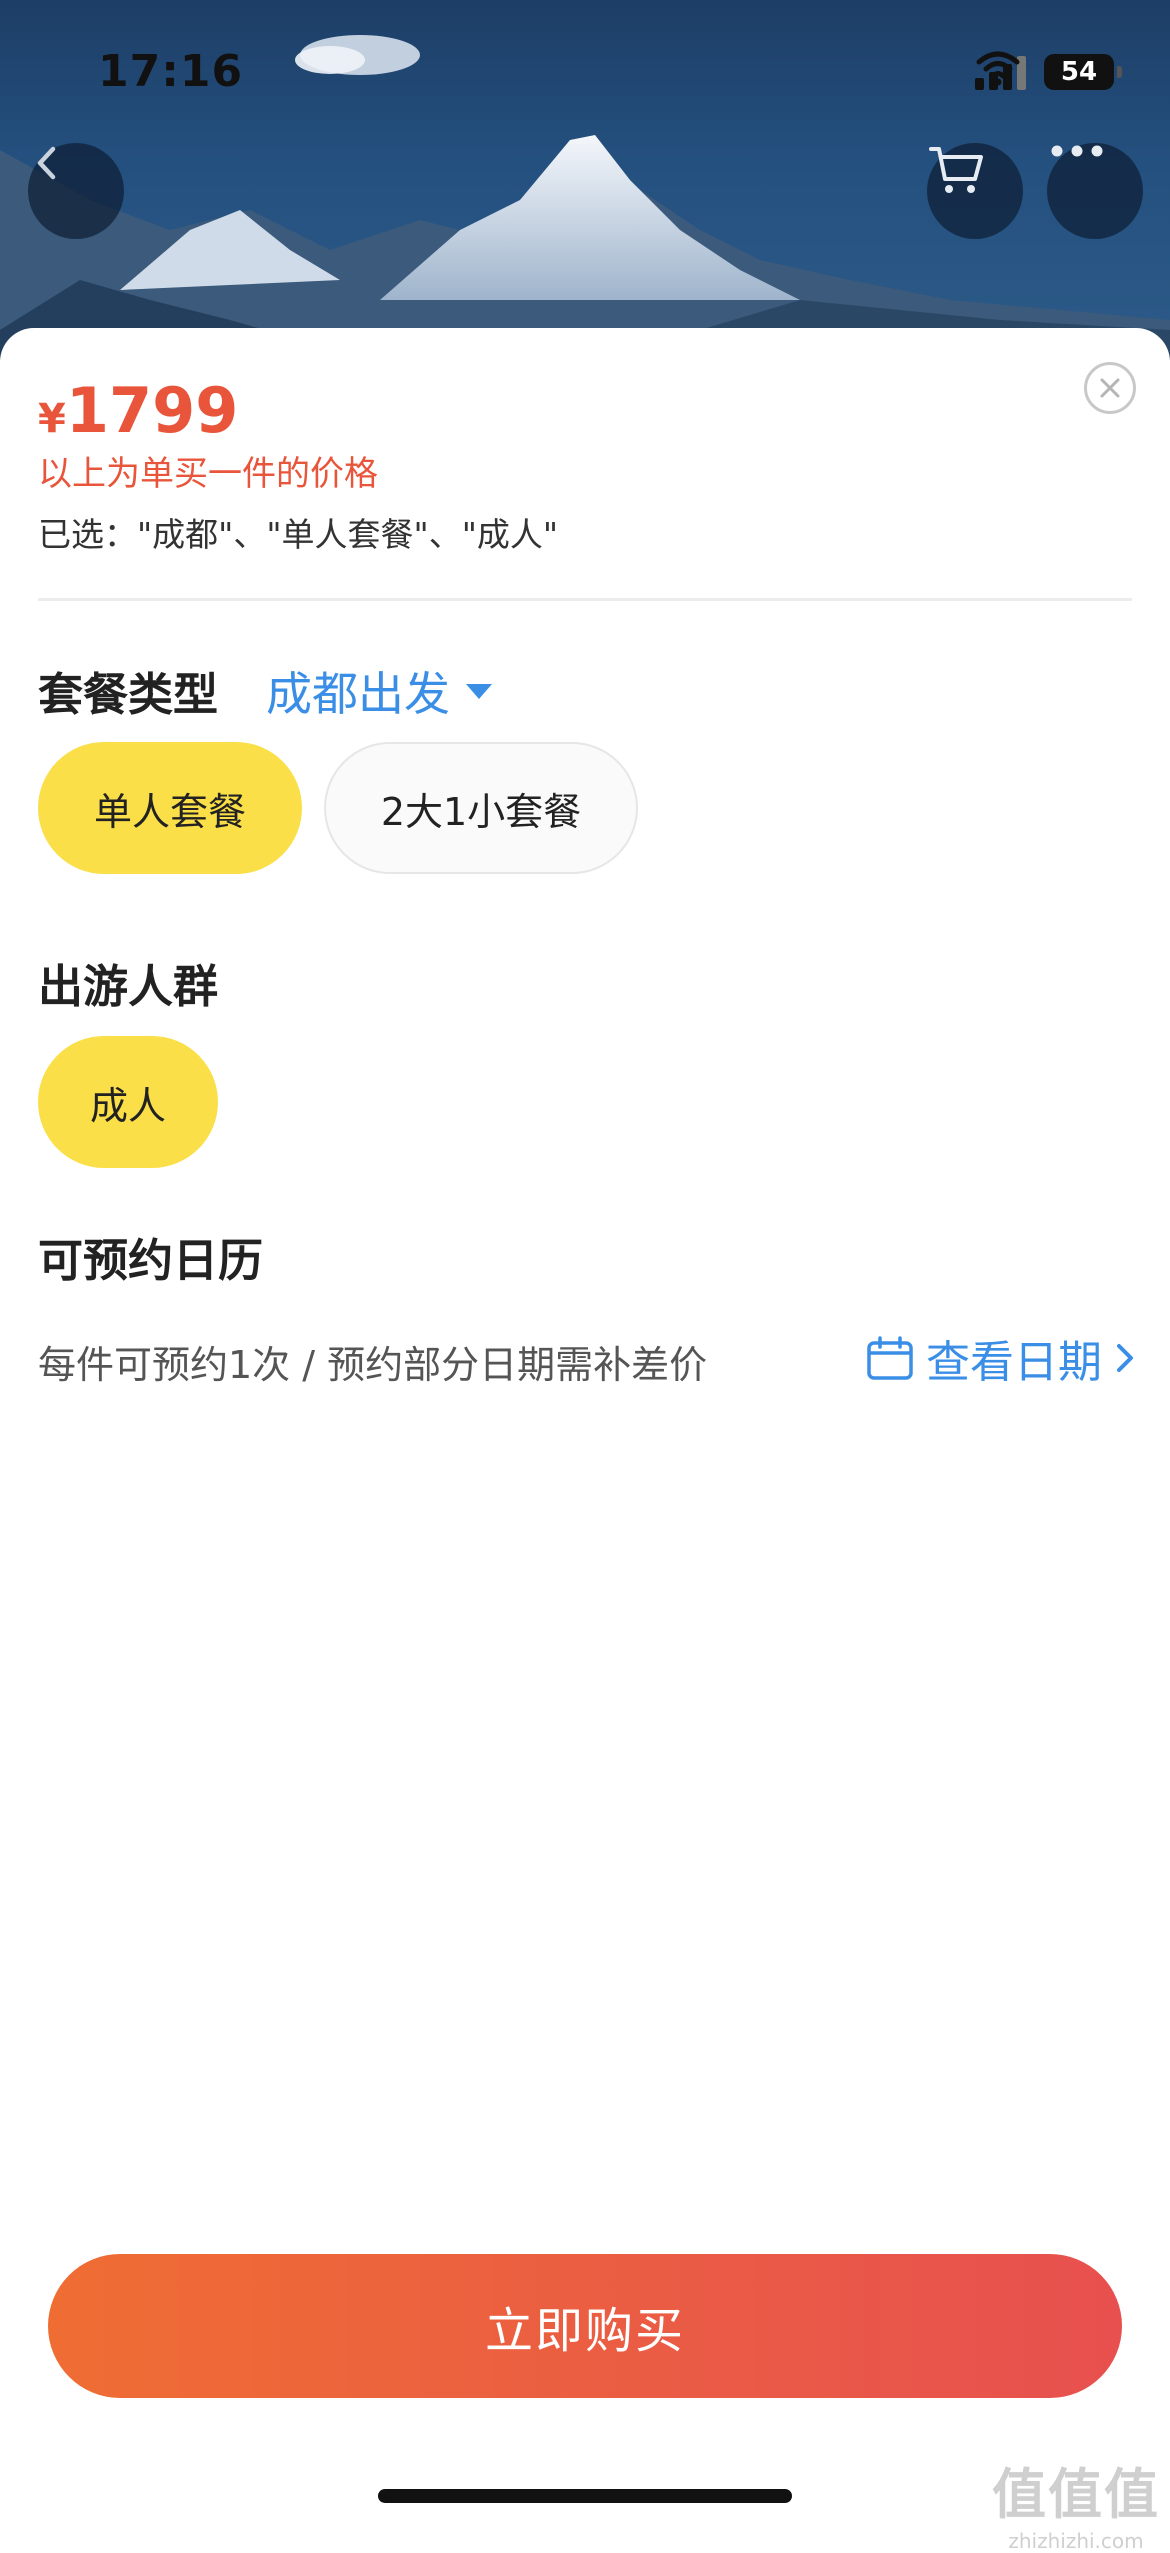 The width and height of the screenshot is (1170, 2553). I want to click on price: ¥1799, so click(138, 410).